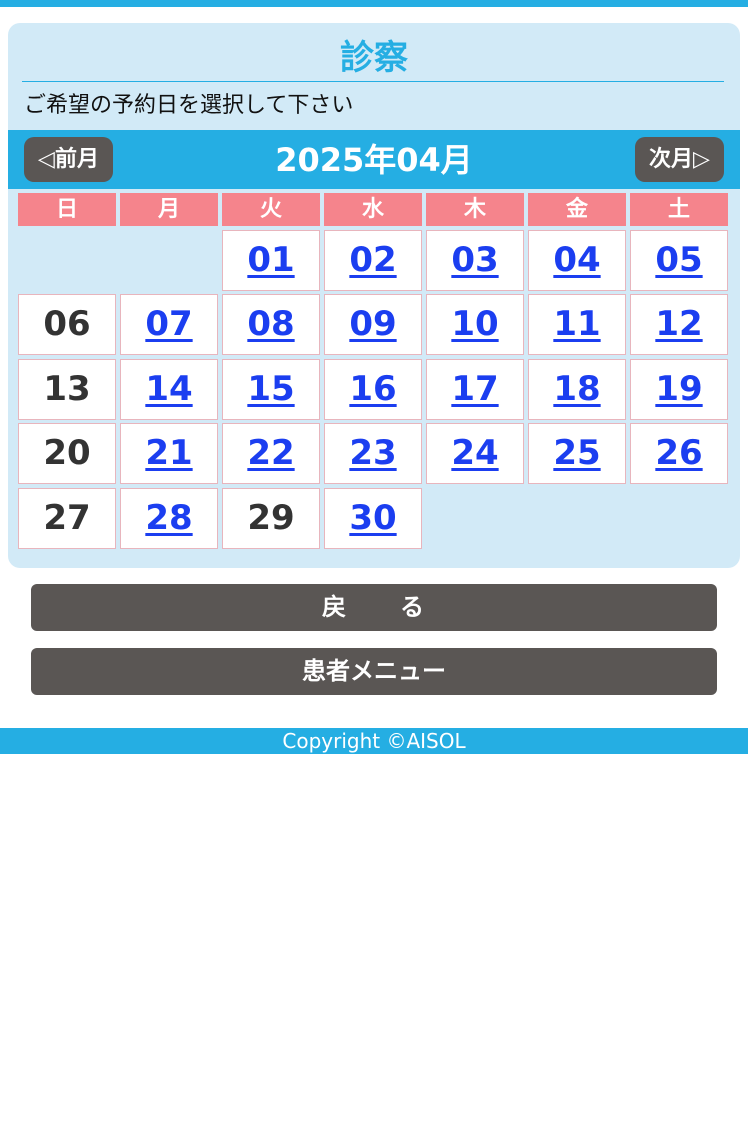  What do you see at coordinates (679, 159) in the screenshot?
I see `next-month-button: 次月▷` at bounding box center [679, 159].